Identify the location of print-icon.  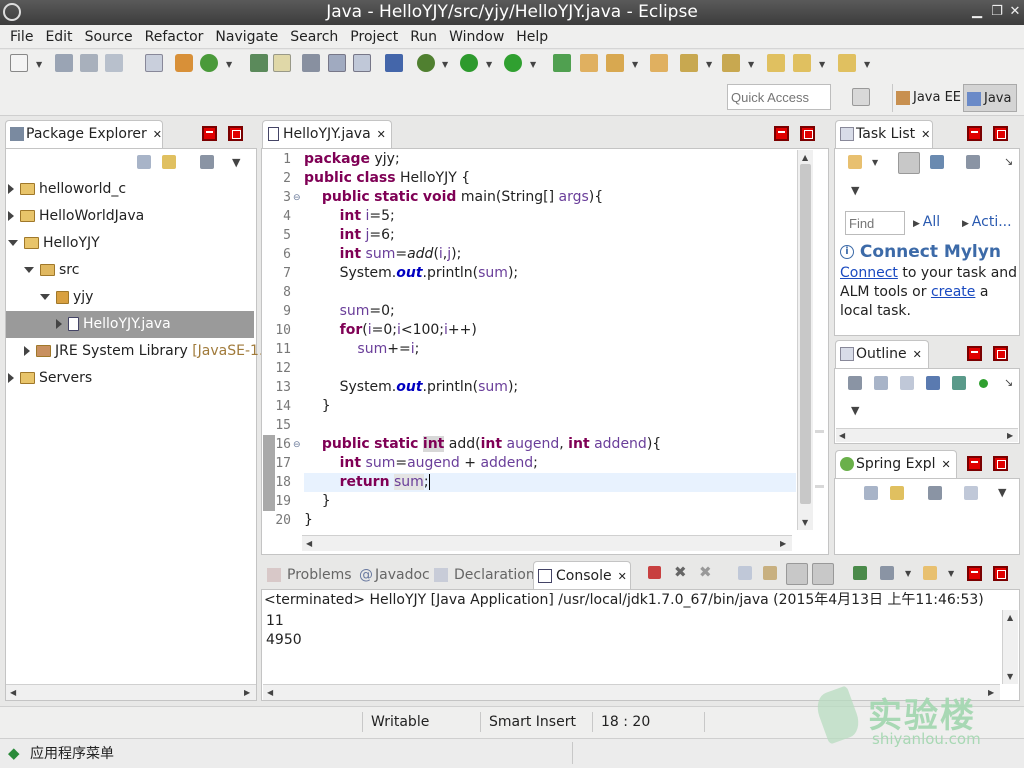
(114, 63).